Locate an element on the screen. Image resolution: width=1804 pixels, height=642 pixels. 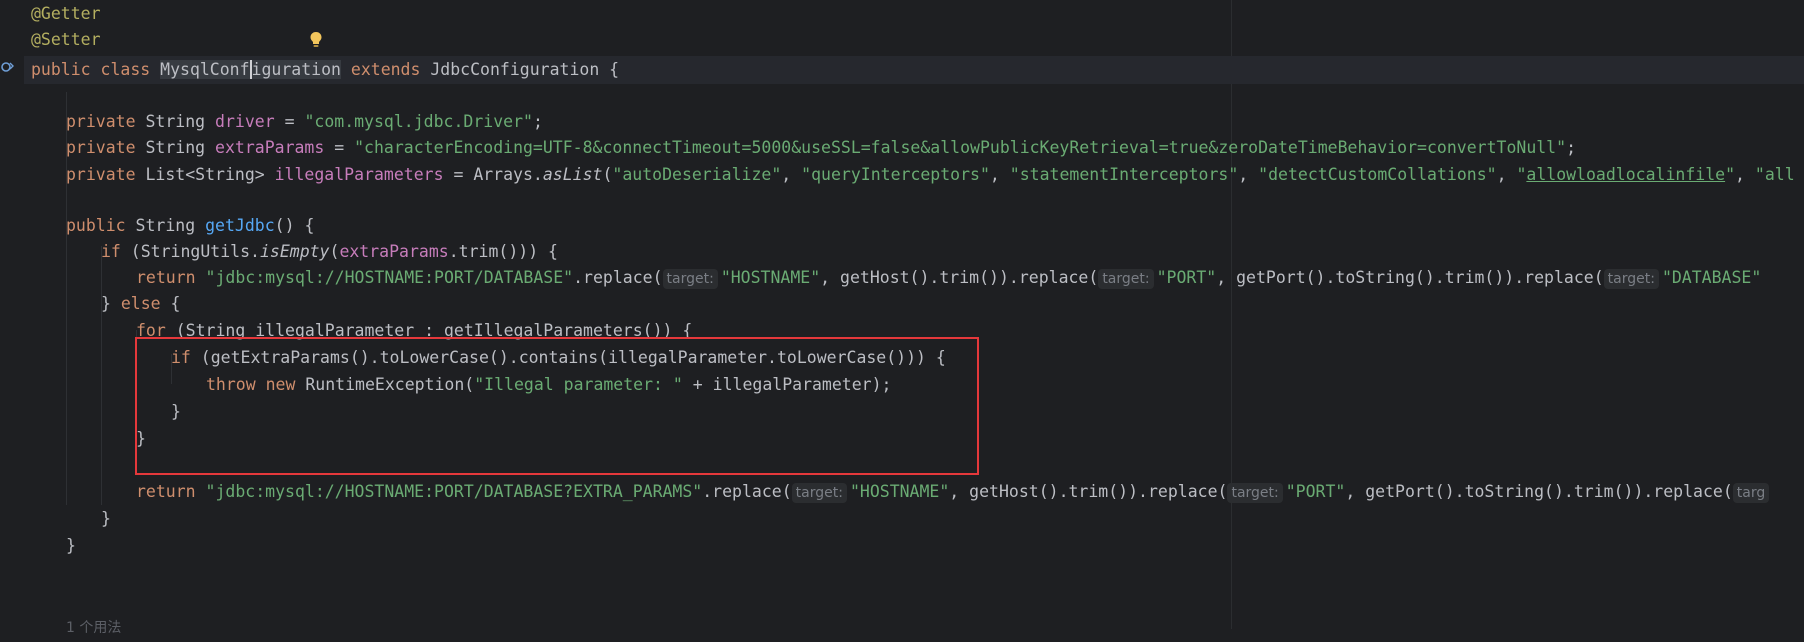
code-line-12: } else { is located at coordinates (141, 304).